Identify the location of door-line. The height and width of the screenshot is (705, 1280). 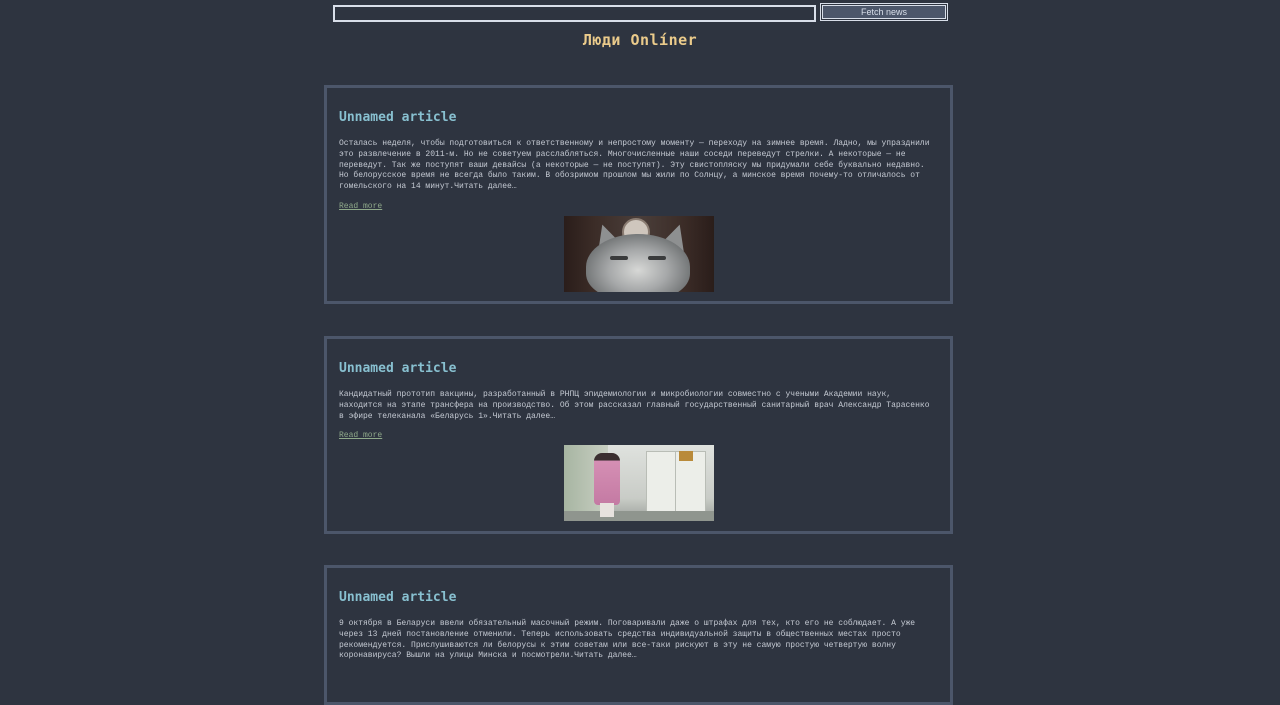
(675, 482).